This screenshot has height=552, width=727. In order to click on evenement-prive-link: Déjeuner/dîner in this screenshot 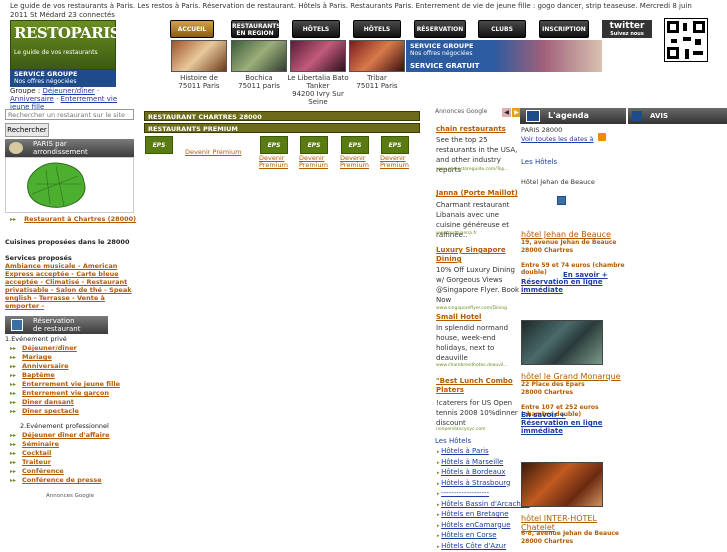, I will do `click(49, 348)`.